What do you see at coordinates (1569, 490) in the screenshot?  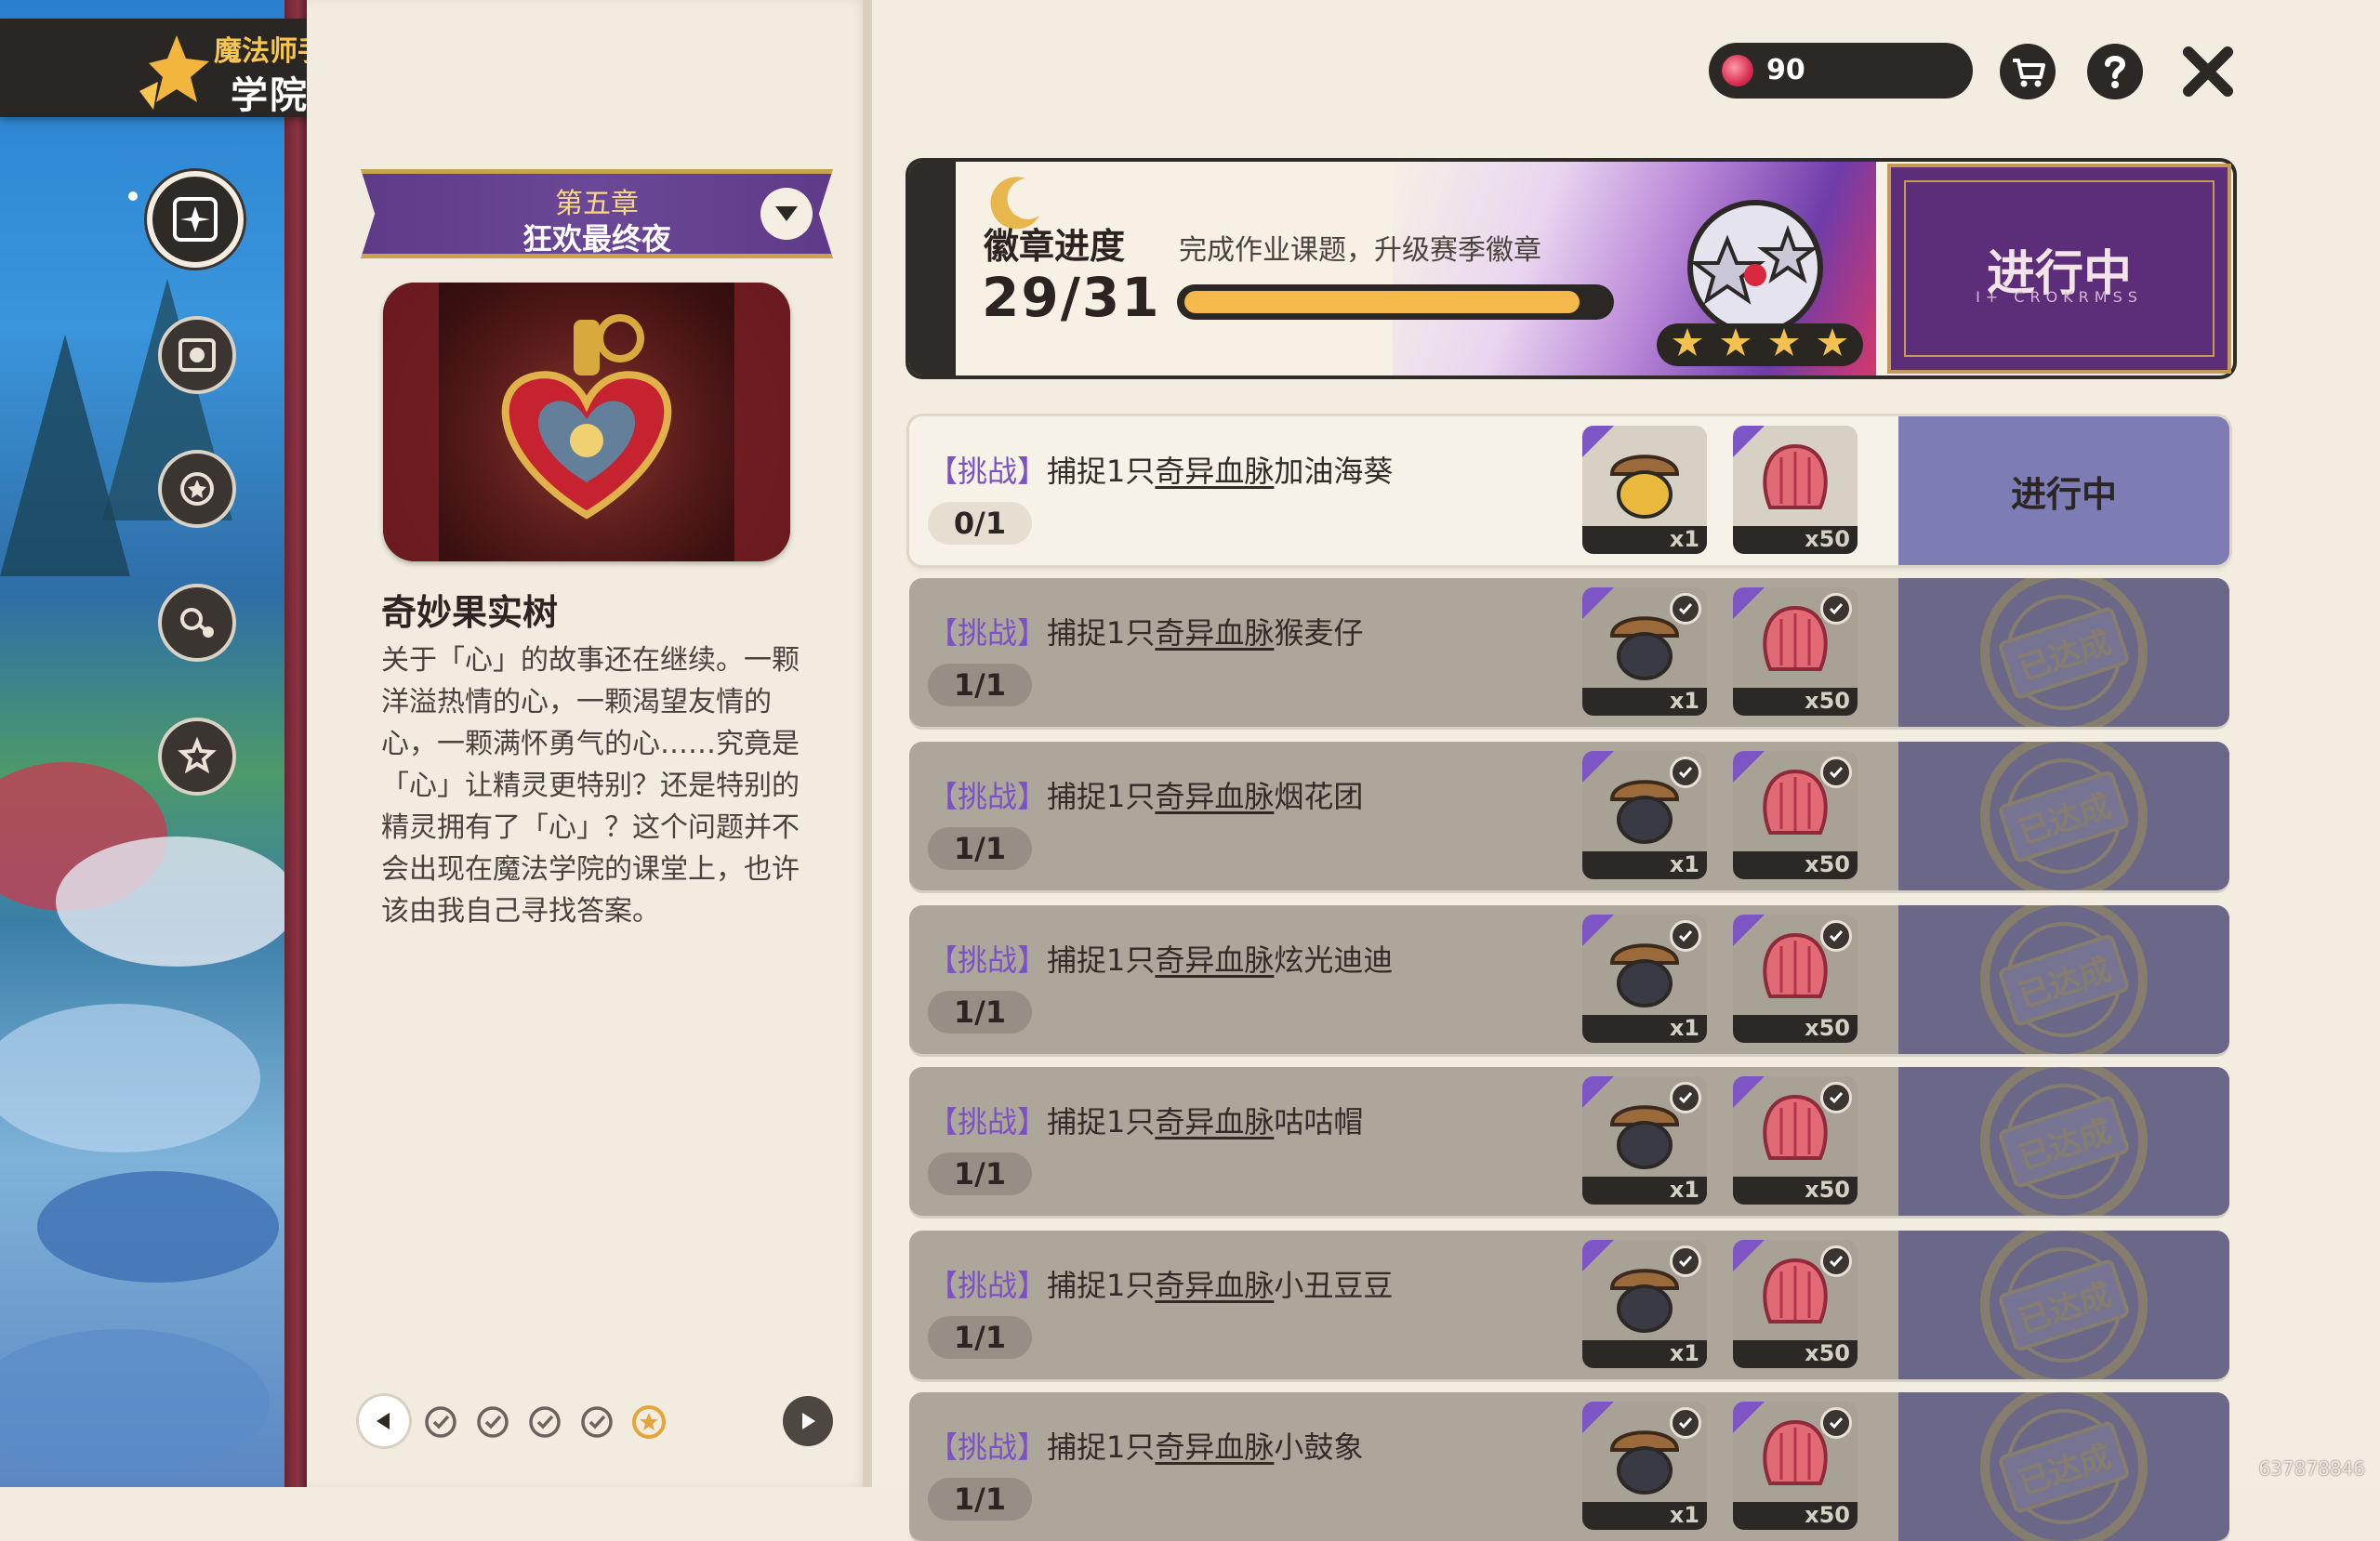 I see `task-row: 【挑战】捕捉1只奇异血脉加油海葵 0/1 x1 x50 进行中` at bounding box center [1569, 490].